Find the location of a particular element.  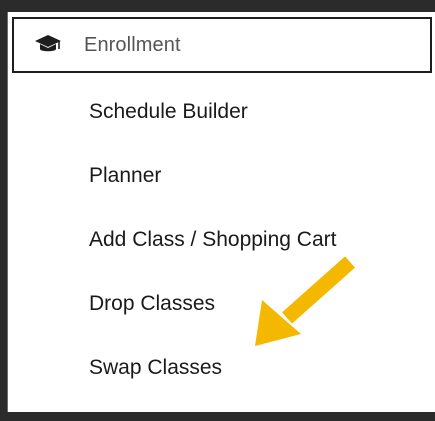

graduation-cap-icon is located at coordinates (48, 45).